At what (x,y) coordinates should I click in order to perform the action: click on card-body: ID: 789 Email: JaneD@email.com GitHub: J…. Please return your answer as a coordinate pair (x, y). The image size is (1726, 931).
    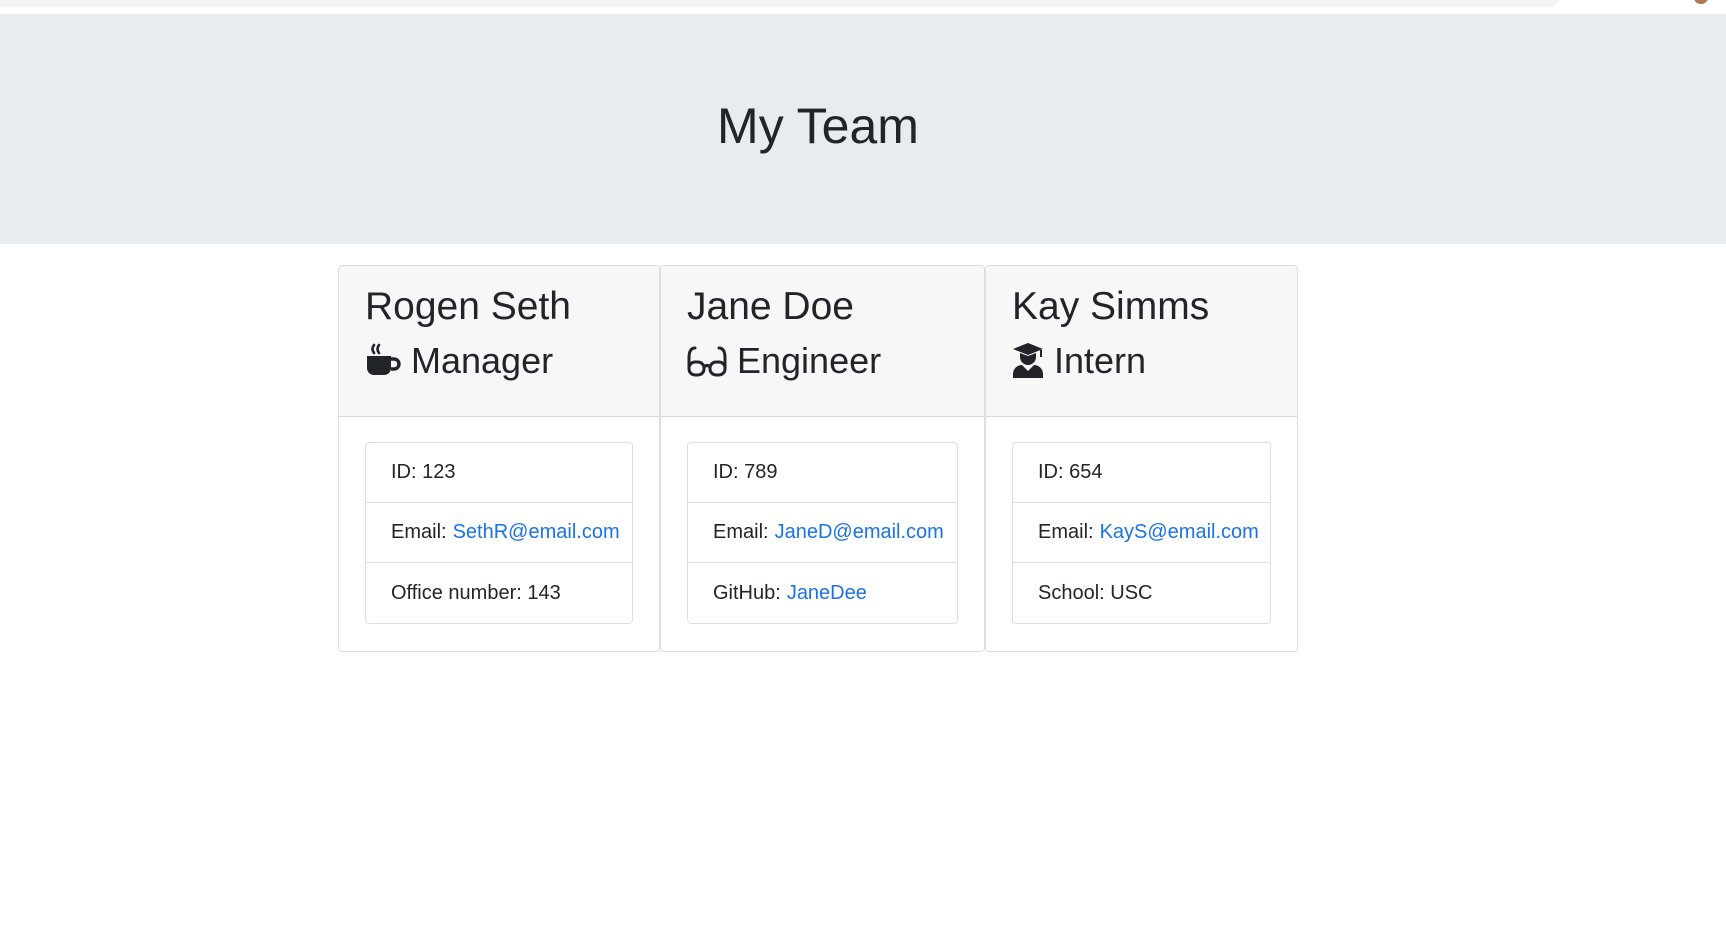
    Looking at the image, I should click on (822, 533).